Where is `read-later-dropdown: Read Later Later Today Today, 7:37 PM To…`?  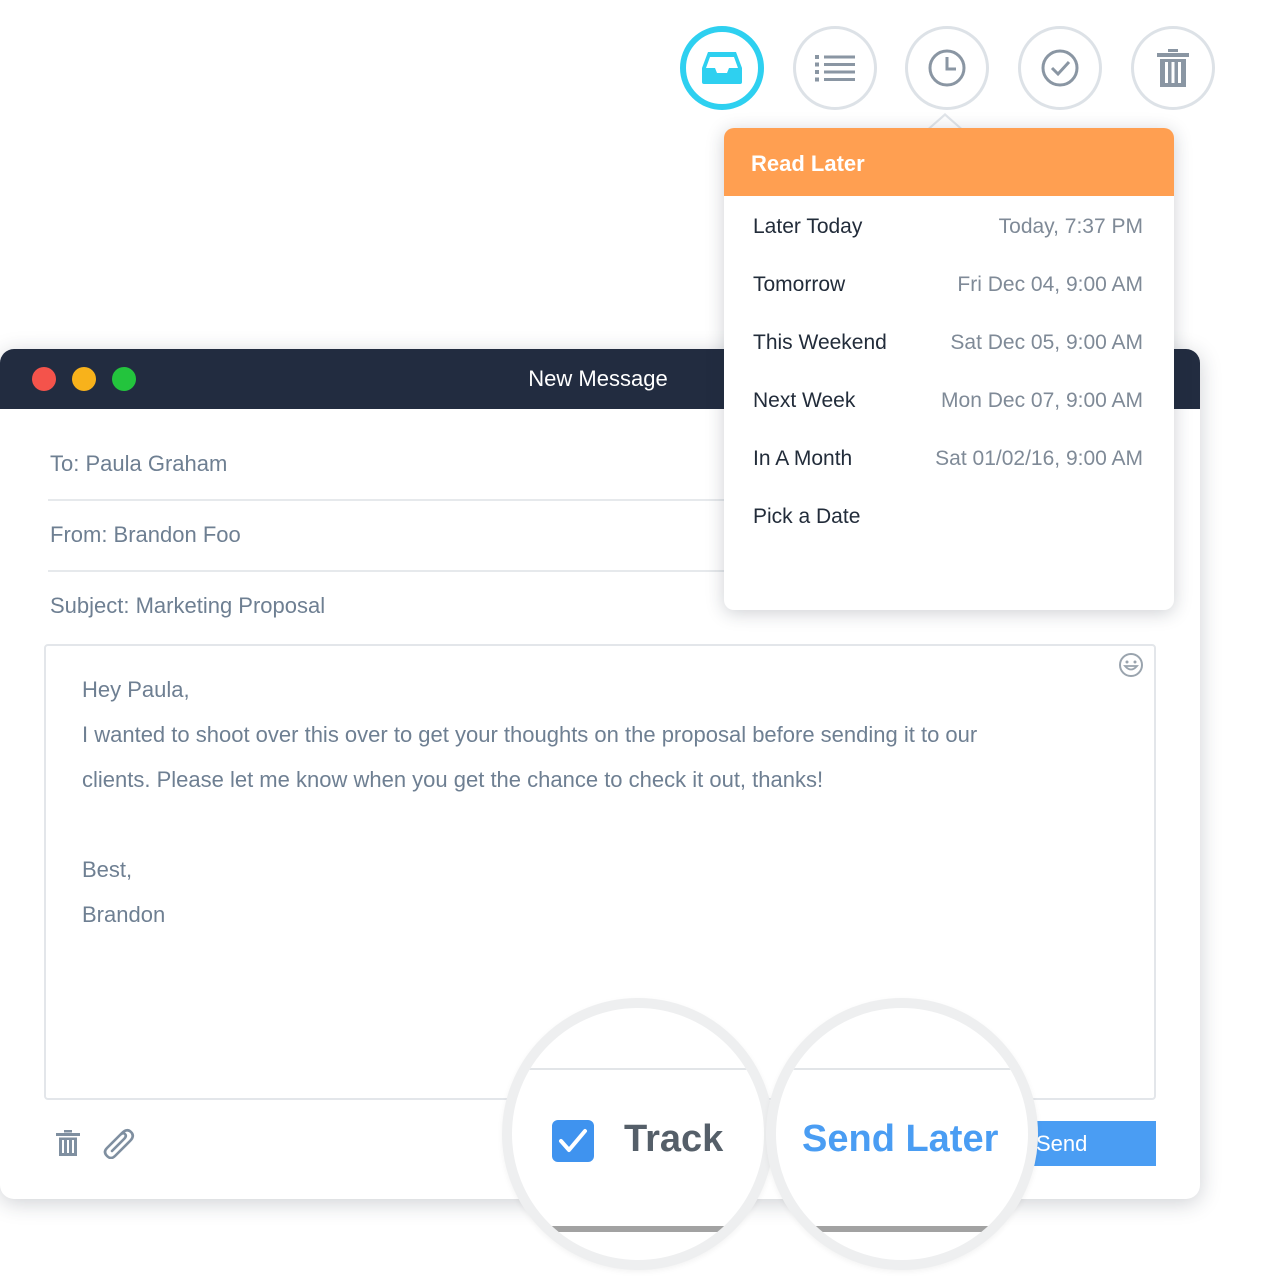
read-later-dropdown: Read Later Later Today Today, 7:37 PM To… is located at coordinates (949, 369).